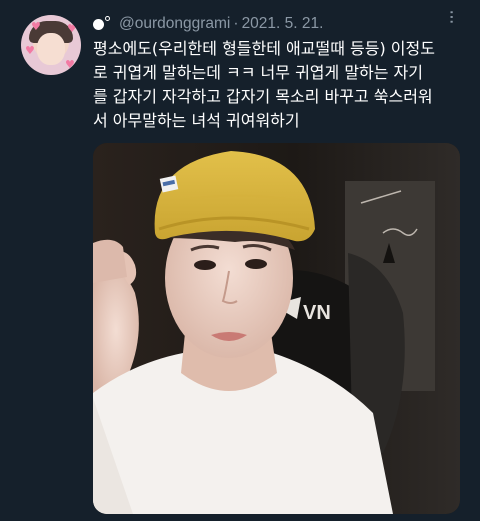  What do you see at coordinates (205, 265) in the screenshot?
I see `left-eye` at bounding box center [205, 265].